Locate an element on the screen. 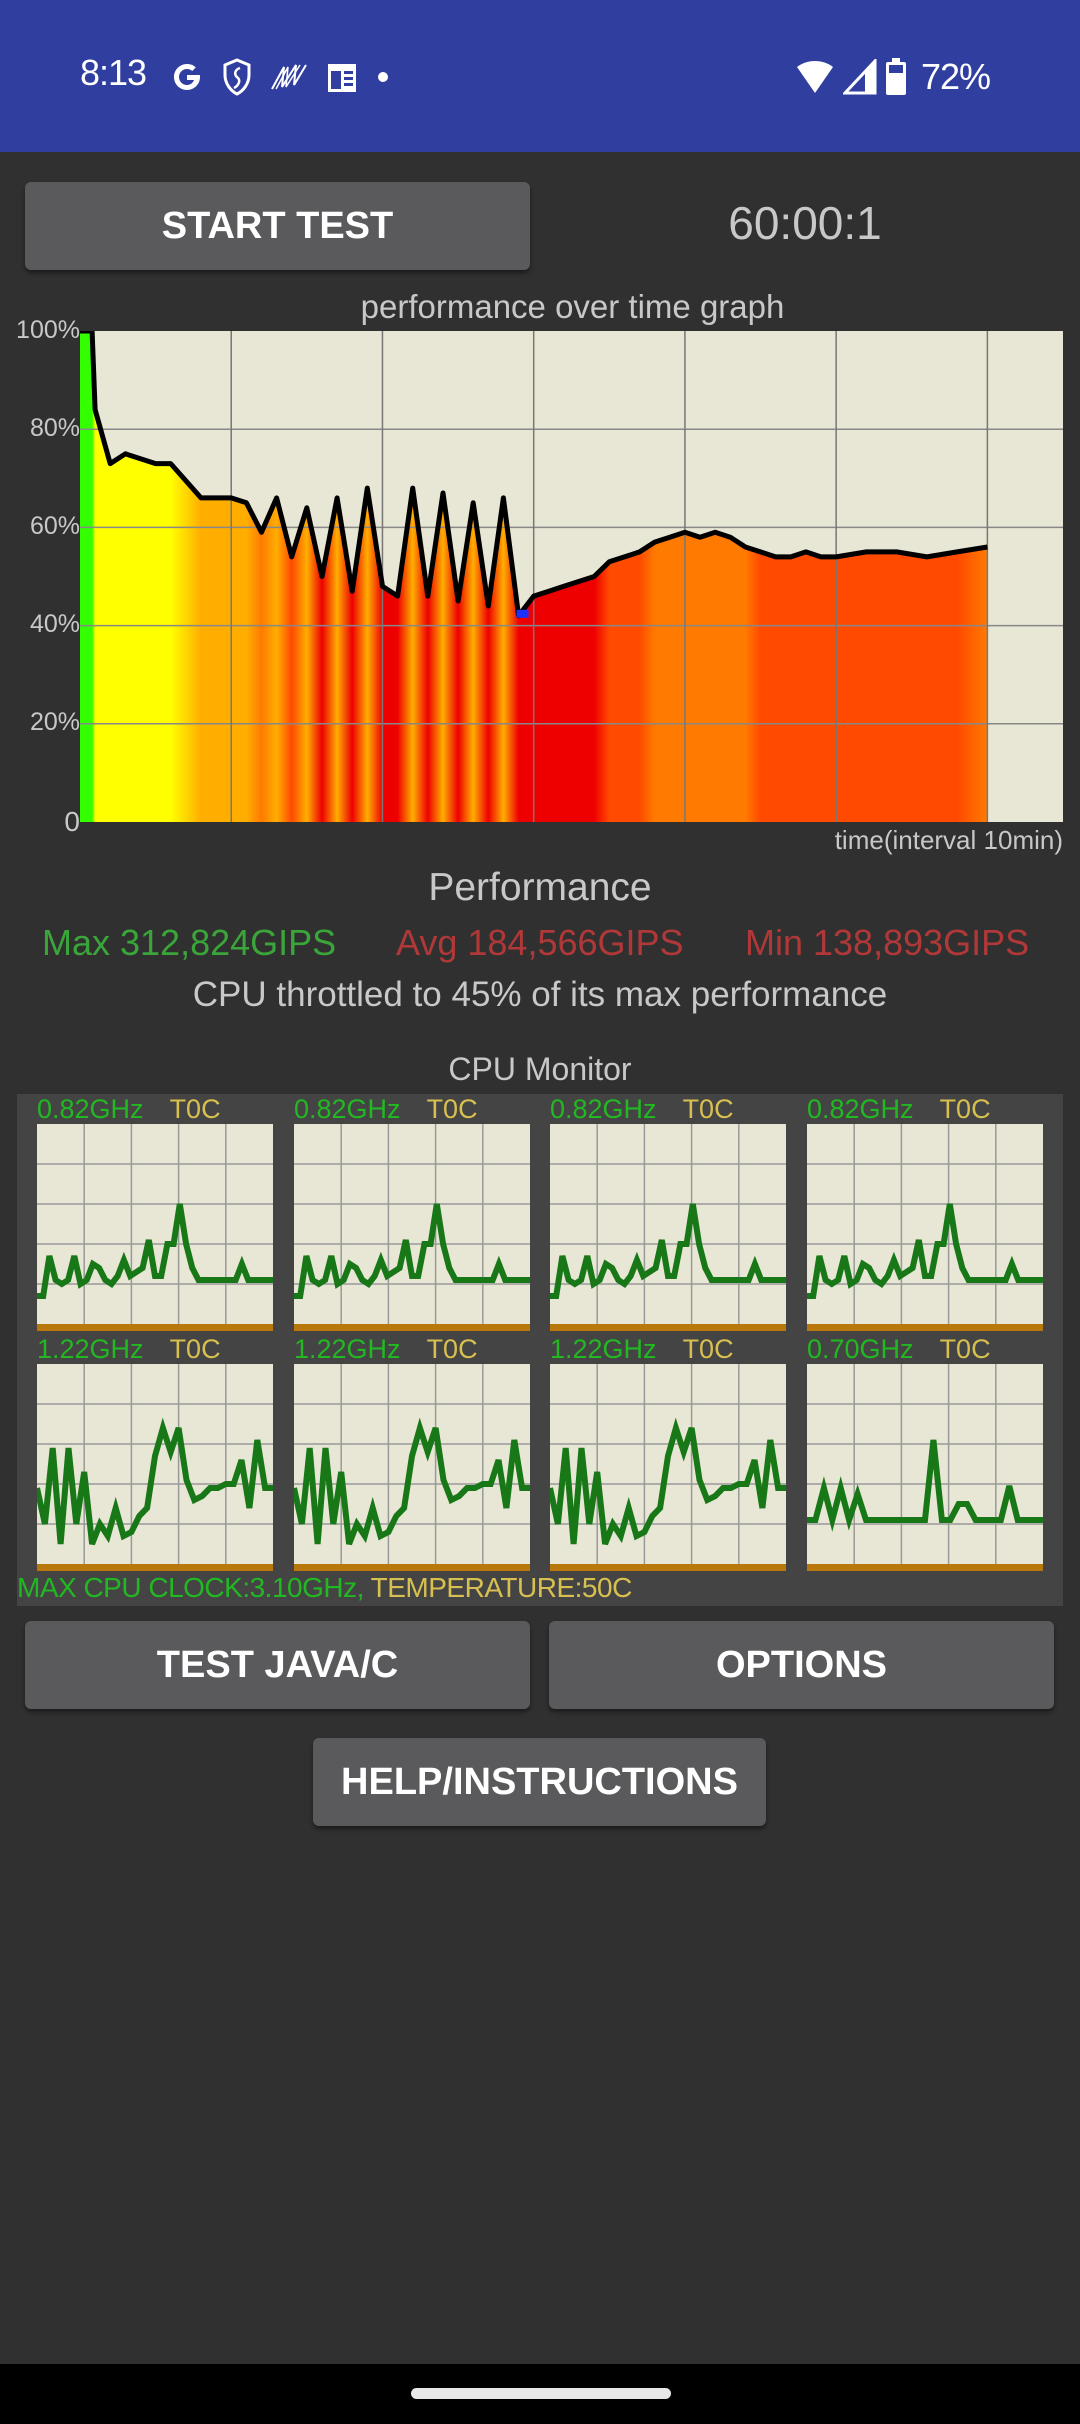 Image resolution: width=1080 pixels, height=2424 pixels. wifi-icon is located at coordinates (815, 77).